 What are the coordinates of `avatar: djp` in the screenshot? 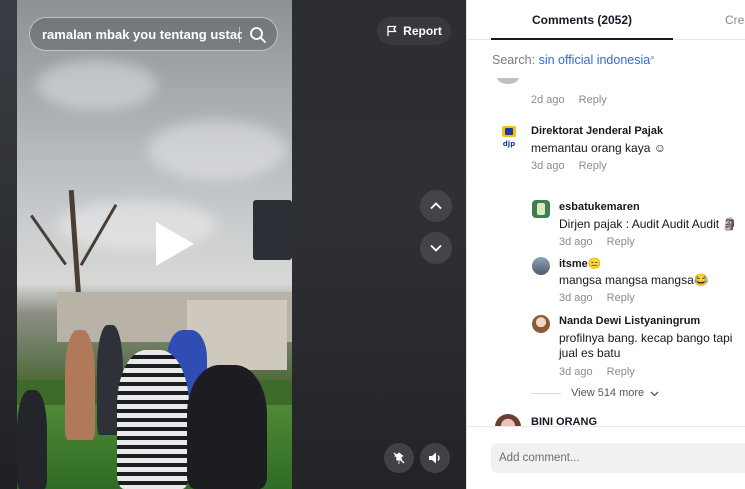 It's located at (509, 137).